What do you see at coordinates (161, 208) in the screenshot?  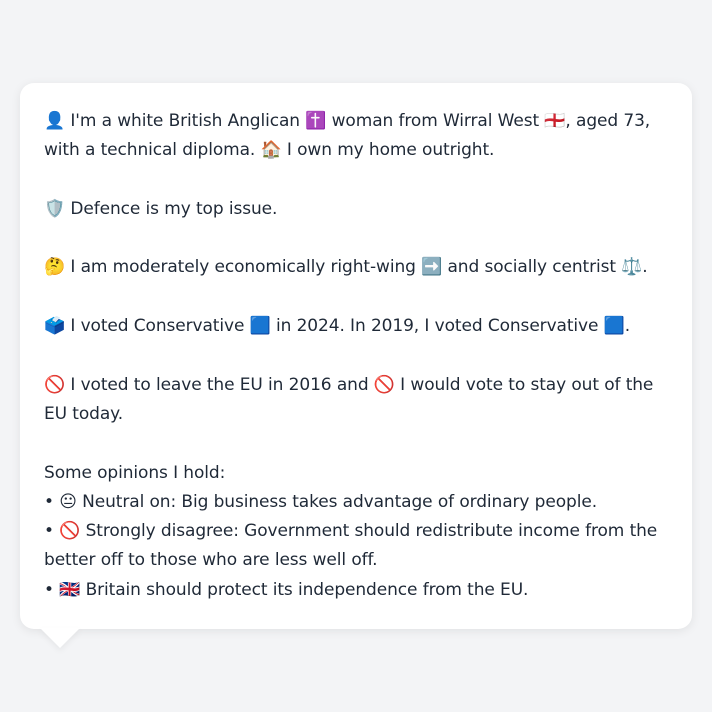 I see `top-issue-text: 🛡️ Defence is my top issue.` at bounding box center [161, 208].